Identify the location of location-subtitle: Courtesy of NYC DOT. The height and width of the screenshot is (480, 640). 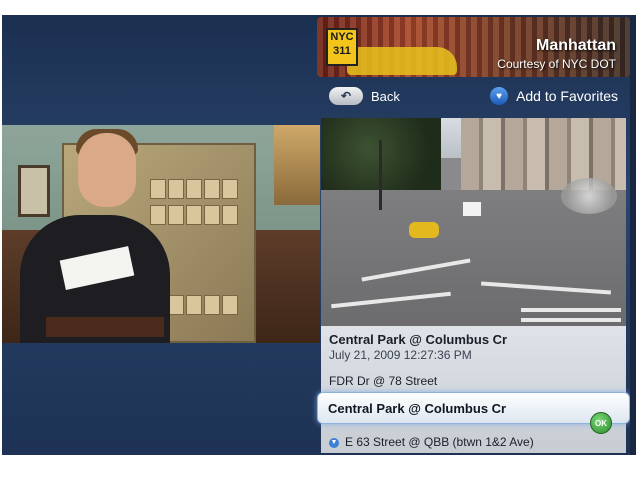
(556, 64).